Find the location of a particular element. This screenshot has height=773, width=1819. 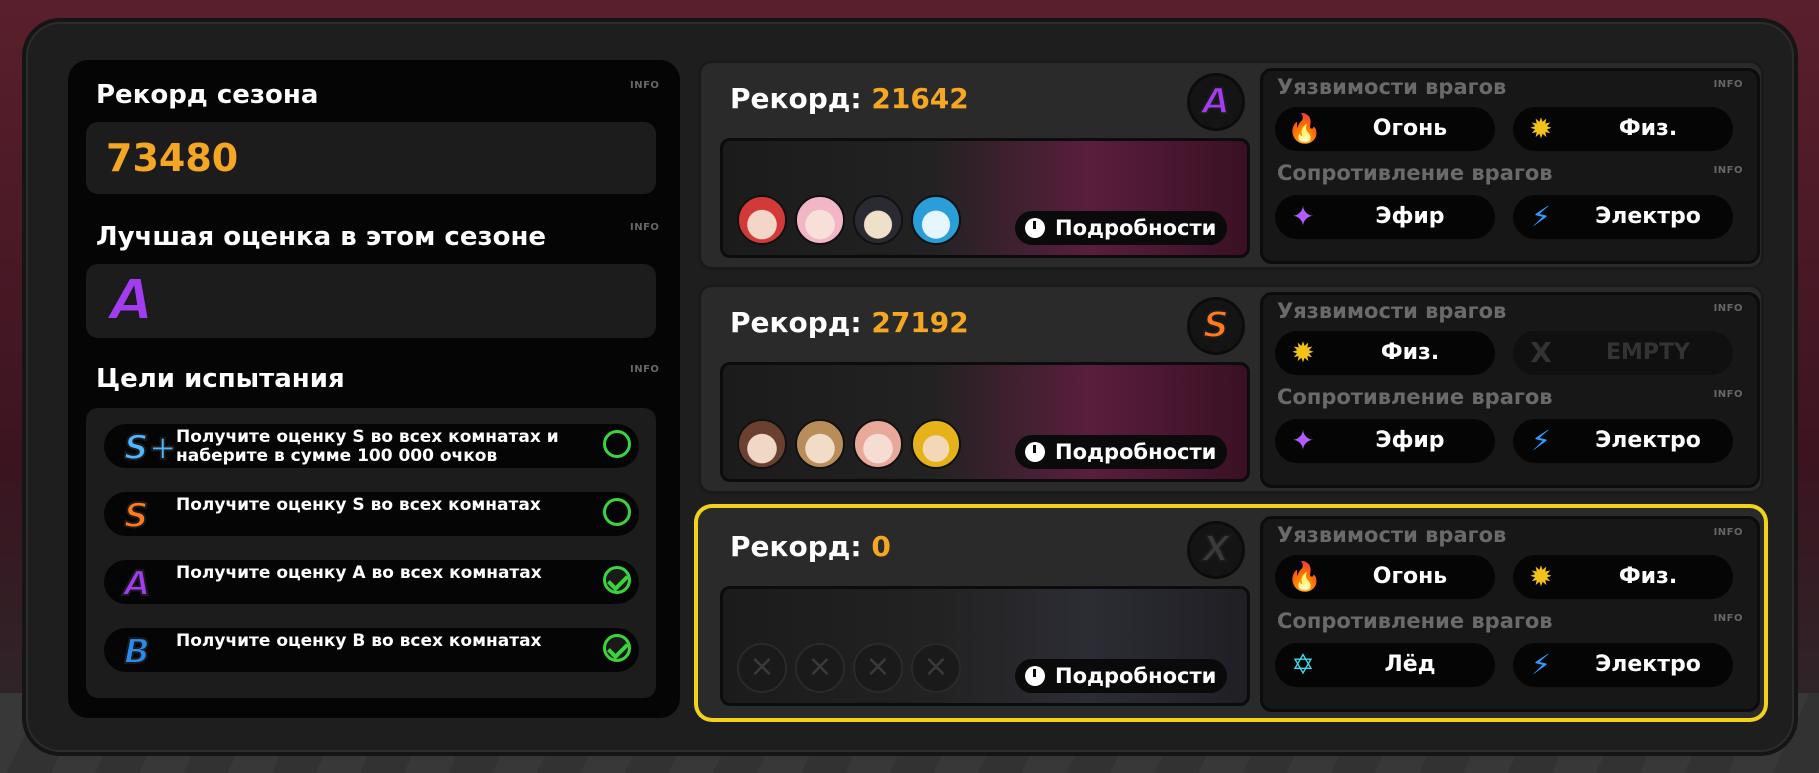

empty-icon: X is located at coordinates (1541, 352).